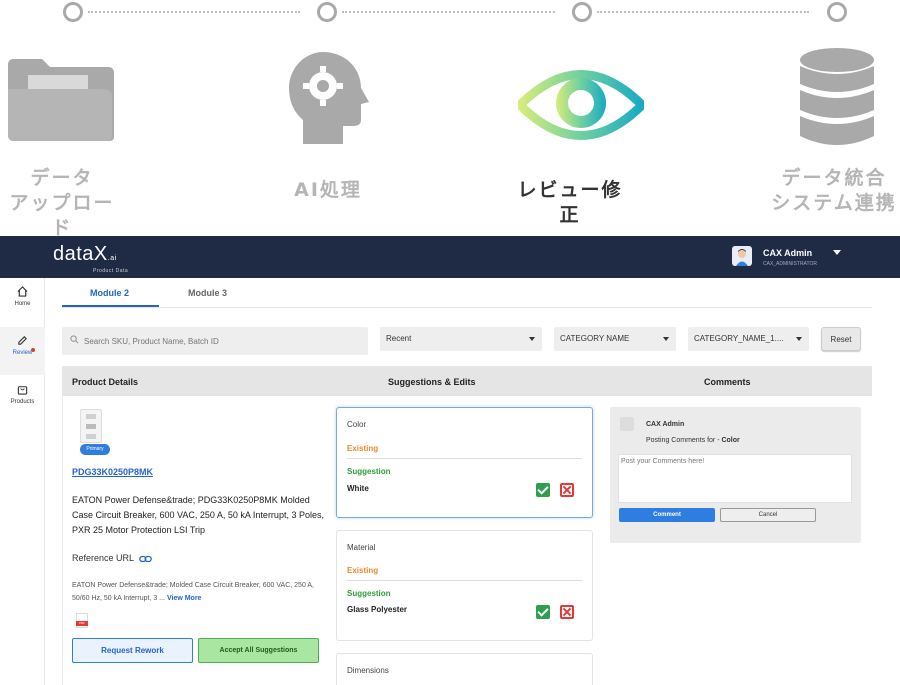  I want to click on step-label-line: レビュー修正, so click(570, 202).